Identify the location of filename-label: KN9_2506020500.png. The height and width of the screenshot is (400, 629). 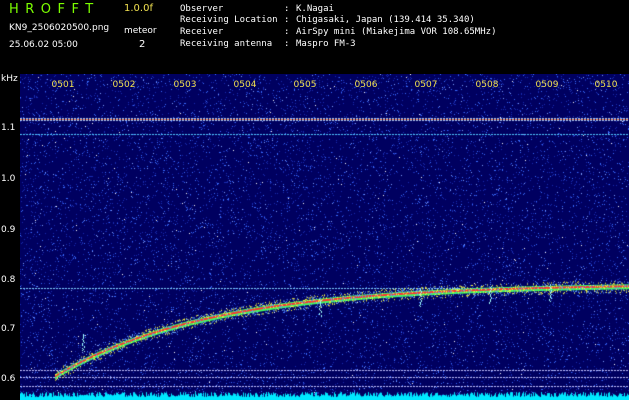
(59, 28).